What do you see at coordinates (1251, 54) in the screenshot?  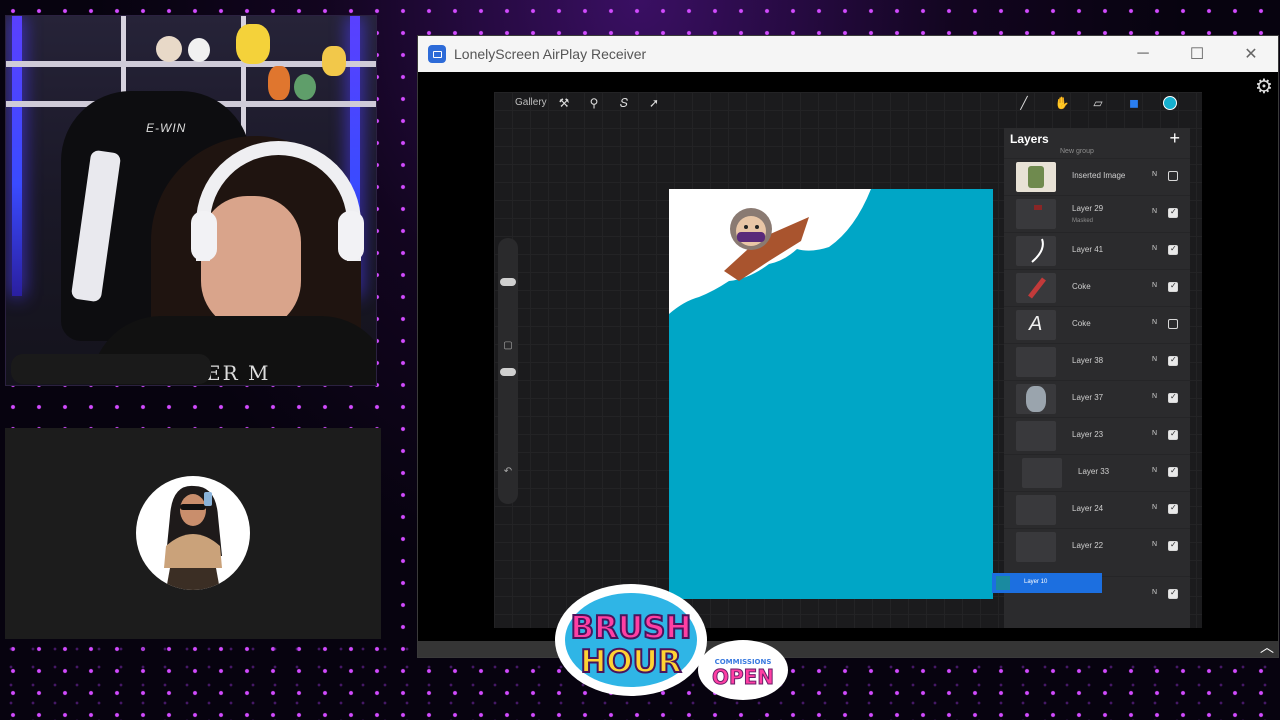 I see `close-button: ✕` at bounding box center [1251, 54].